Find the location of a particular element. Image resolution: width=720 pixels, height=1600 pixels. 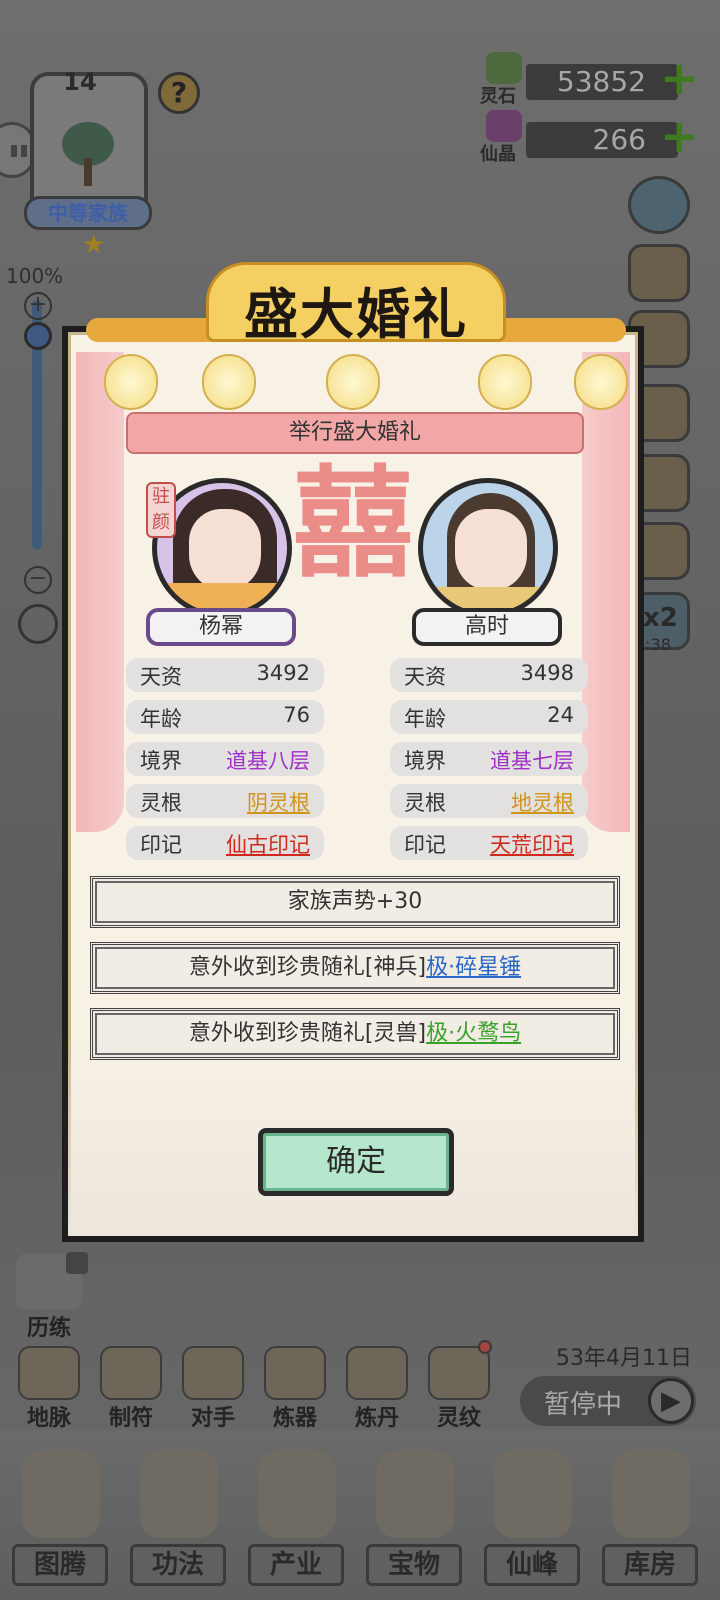

spirit-stone-icon is located at coordinates (504, 68).